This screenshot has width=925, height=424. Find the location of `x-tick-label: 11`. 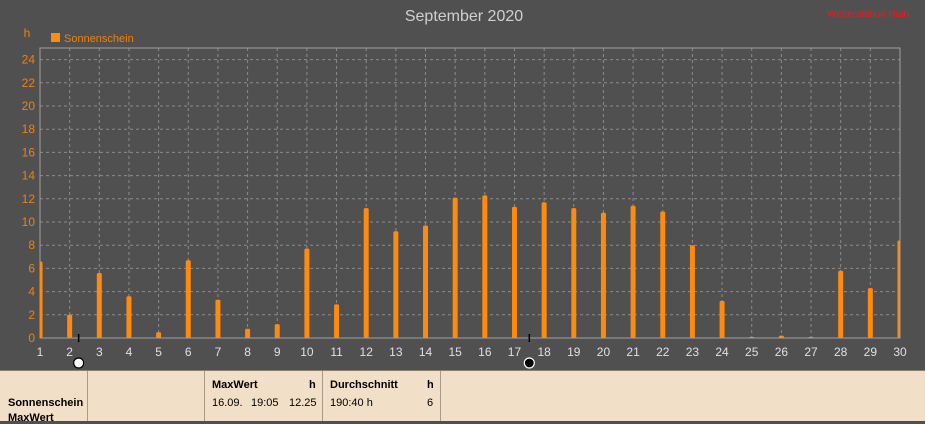

x-tick-label: 11 is located at coordinates (336, 352).